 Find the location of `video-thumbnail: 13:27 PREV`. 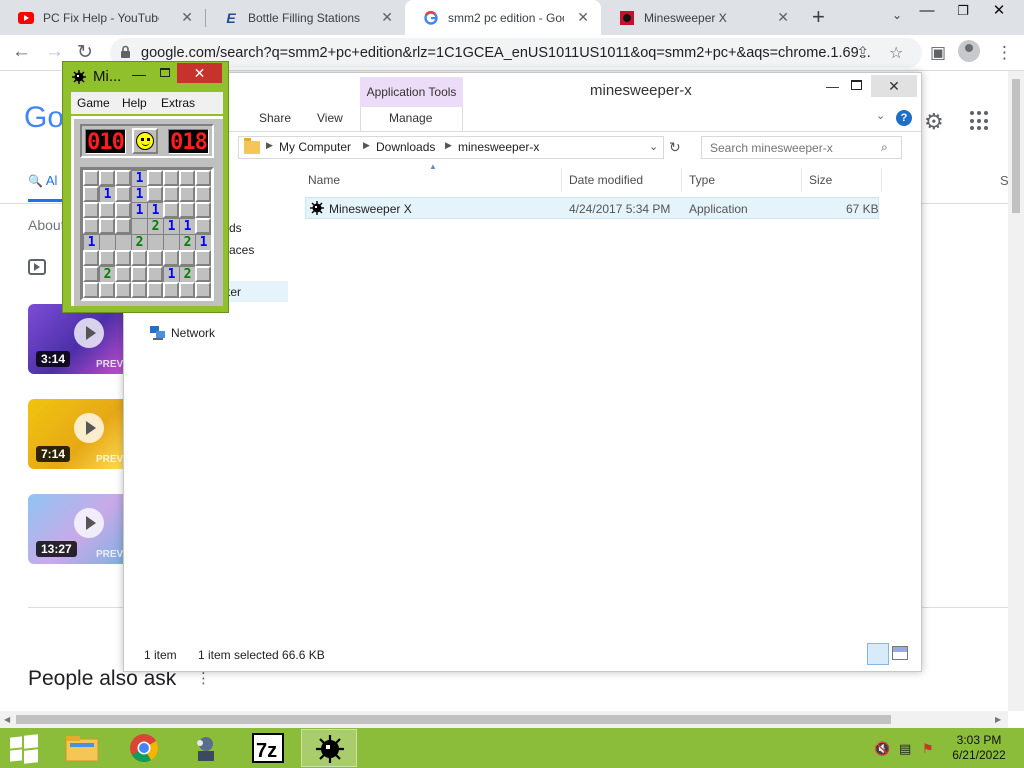

video-thumbnail: 13:27 PREV is located at coordinates (76, 529).